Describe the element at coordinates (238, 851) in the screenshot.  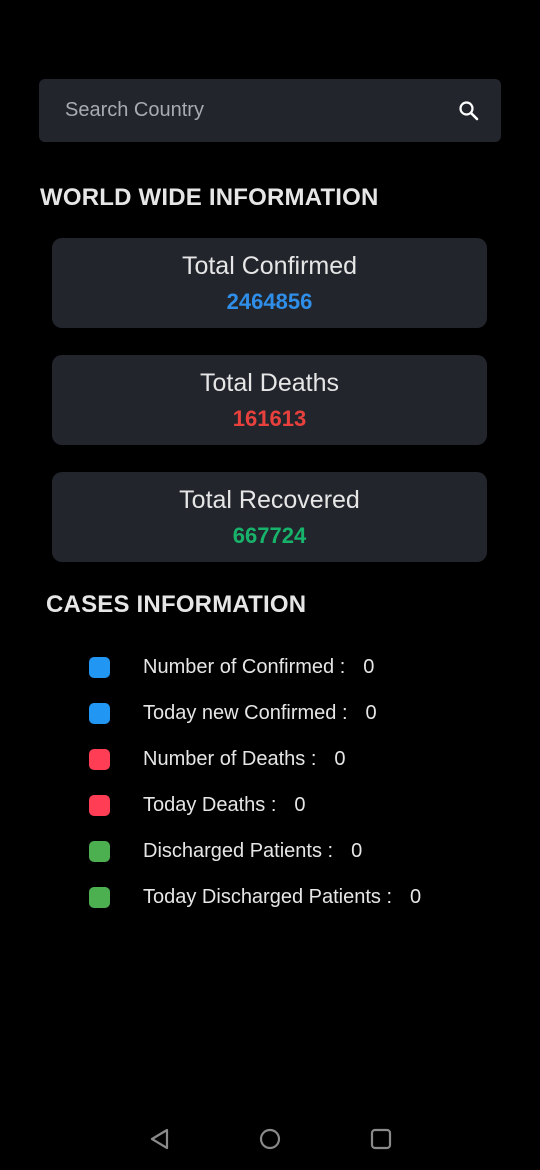
I see `case-label: Discharged Patients :` at that location.